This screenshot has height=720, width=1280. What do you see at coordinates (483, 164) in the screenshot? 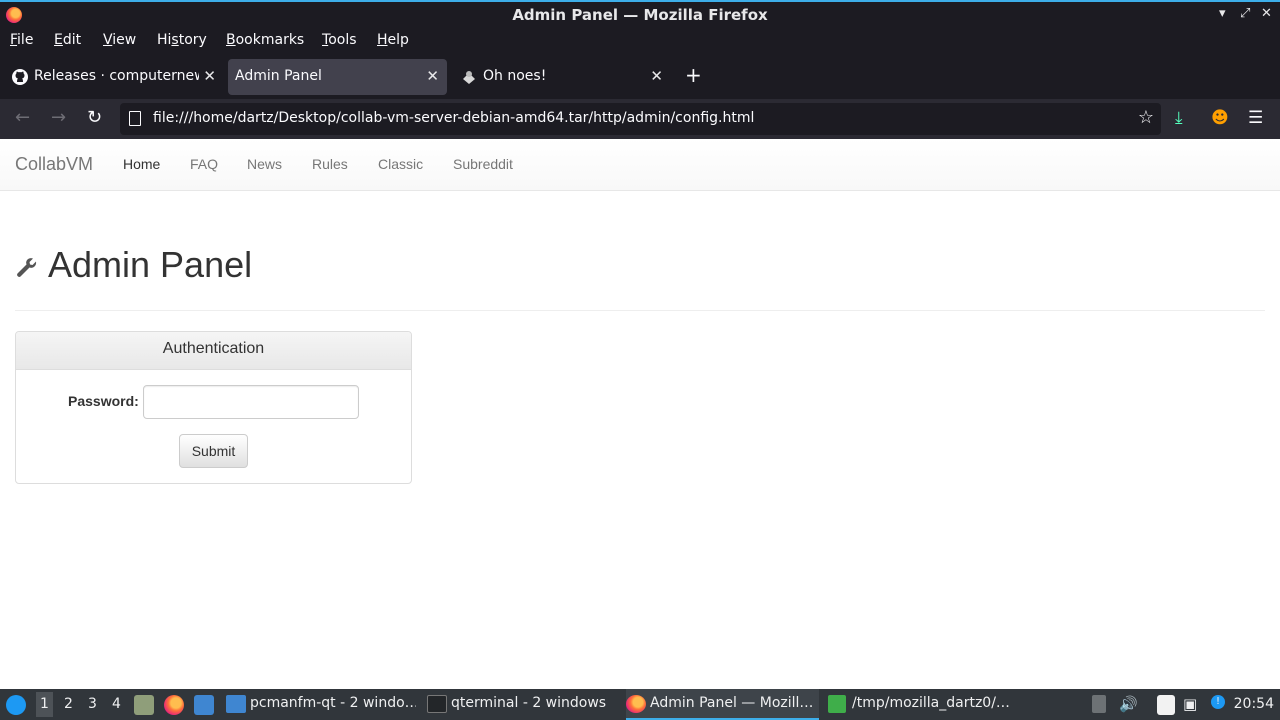
I see `nav-subreddit: Subreddit` at bounding box center [483, 164].